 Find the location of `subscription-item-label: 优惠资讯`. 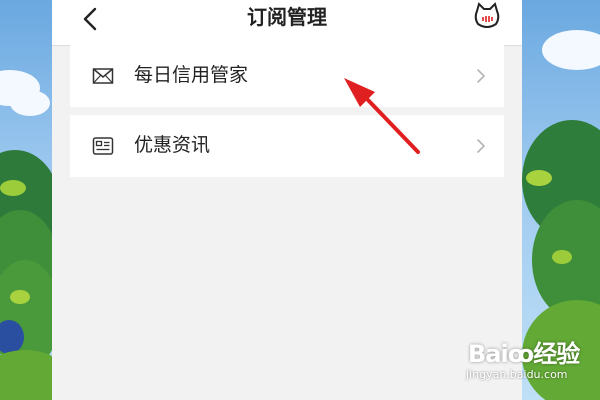

subscription-item-label: 优惠资讯 is located at coordinates (172, 145).